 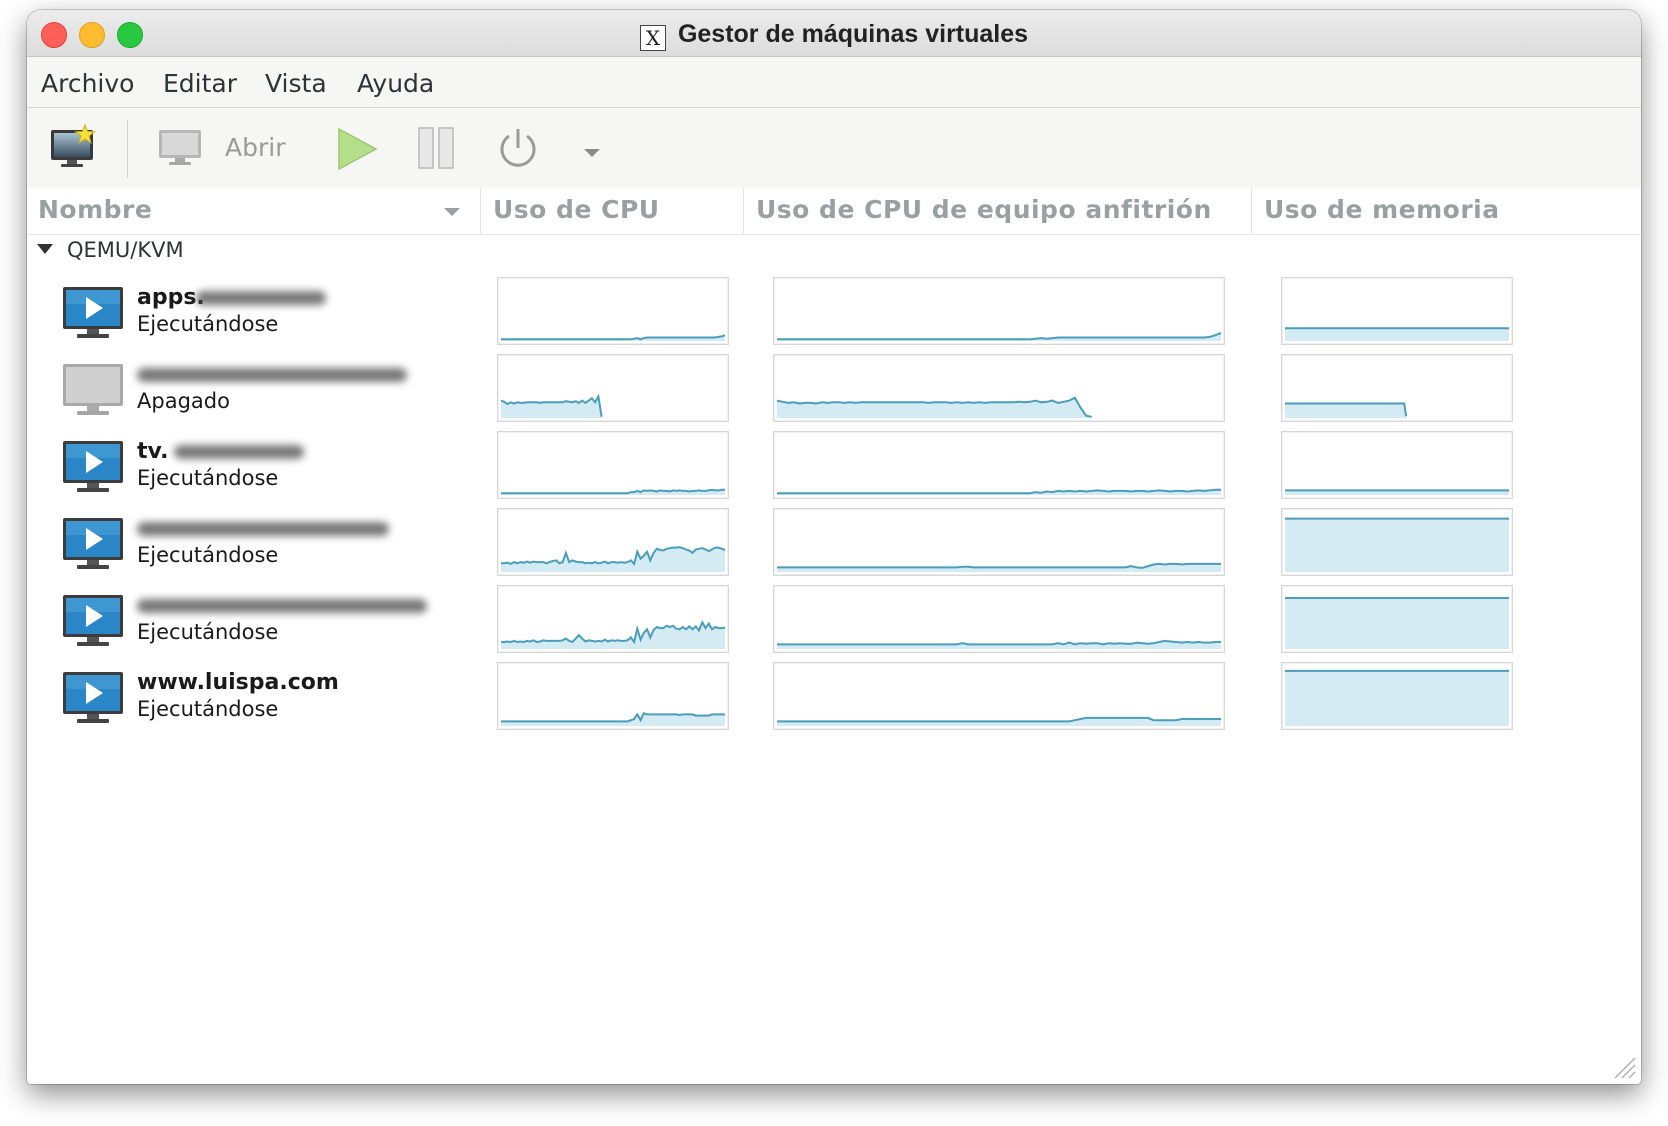 What do you see at coordinates (153, 451) in the screenshot?
I see `vm-name: tv.` at bounding box center [153, 451].